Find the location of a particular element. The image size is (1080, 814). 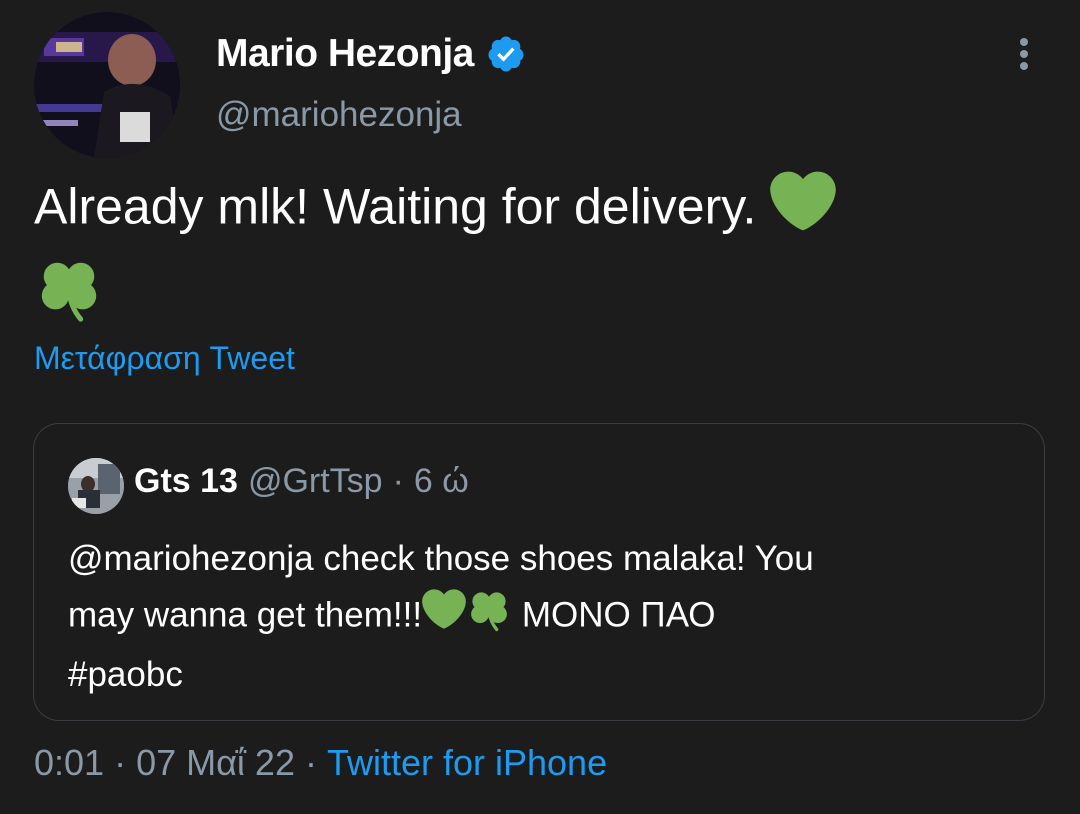

quoted-avatar-photo is located at coordinates (96, 486).